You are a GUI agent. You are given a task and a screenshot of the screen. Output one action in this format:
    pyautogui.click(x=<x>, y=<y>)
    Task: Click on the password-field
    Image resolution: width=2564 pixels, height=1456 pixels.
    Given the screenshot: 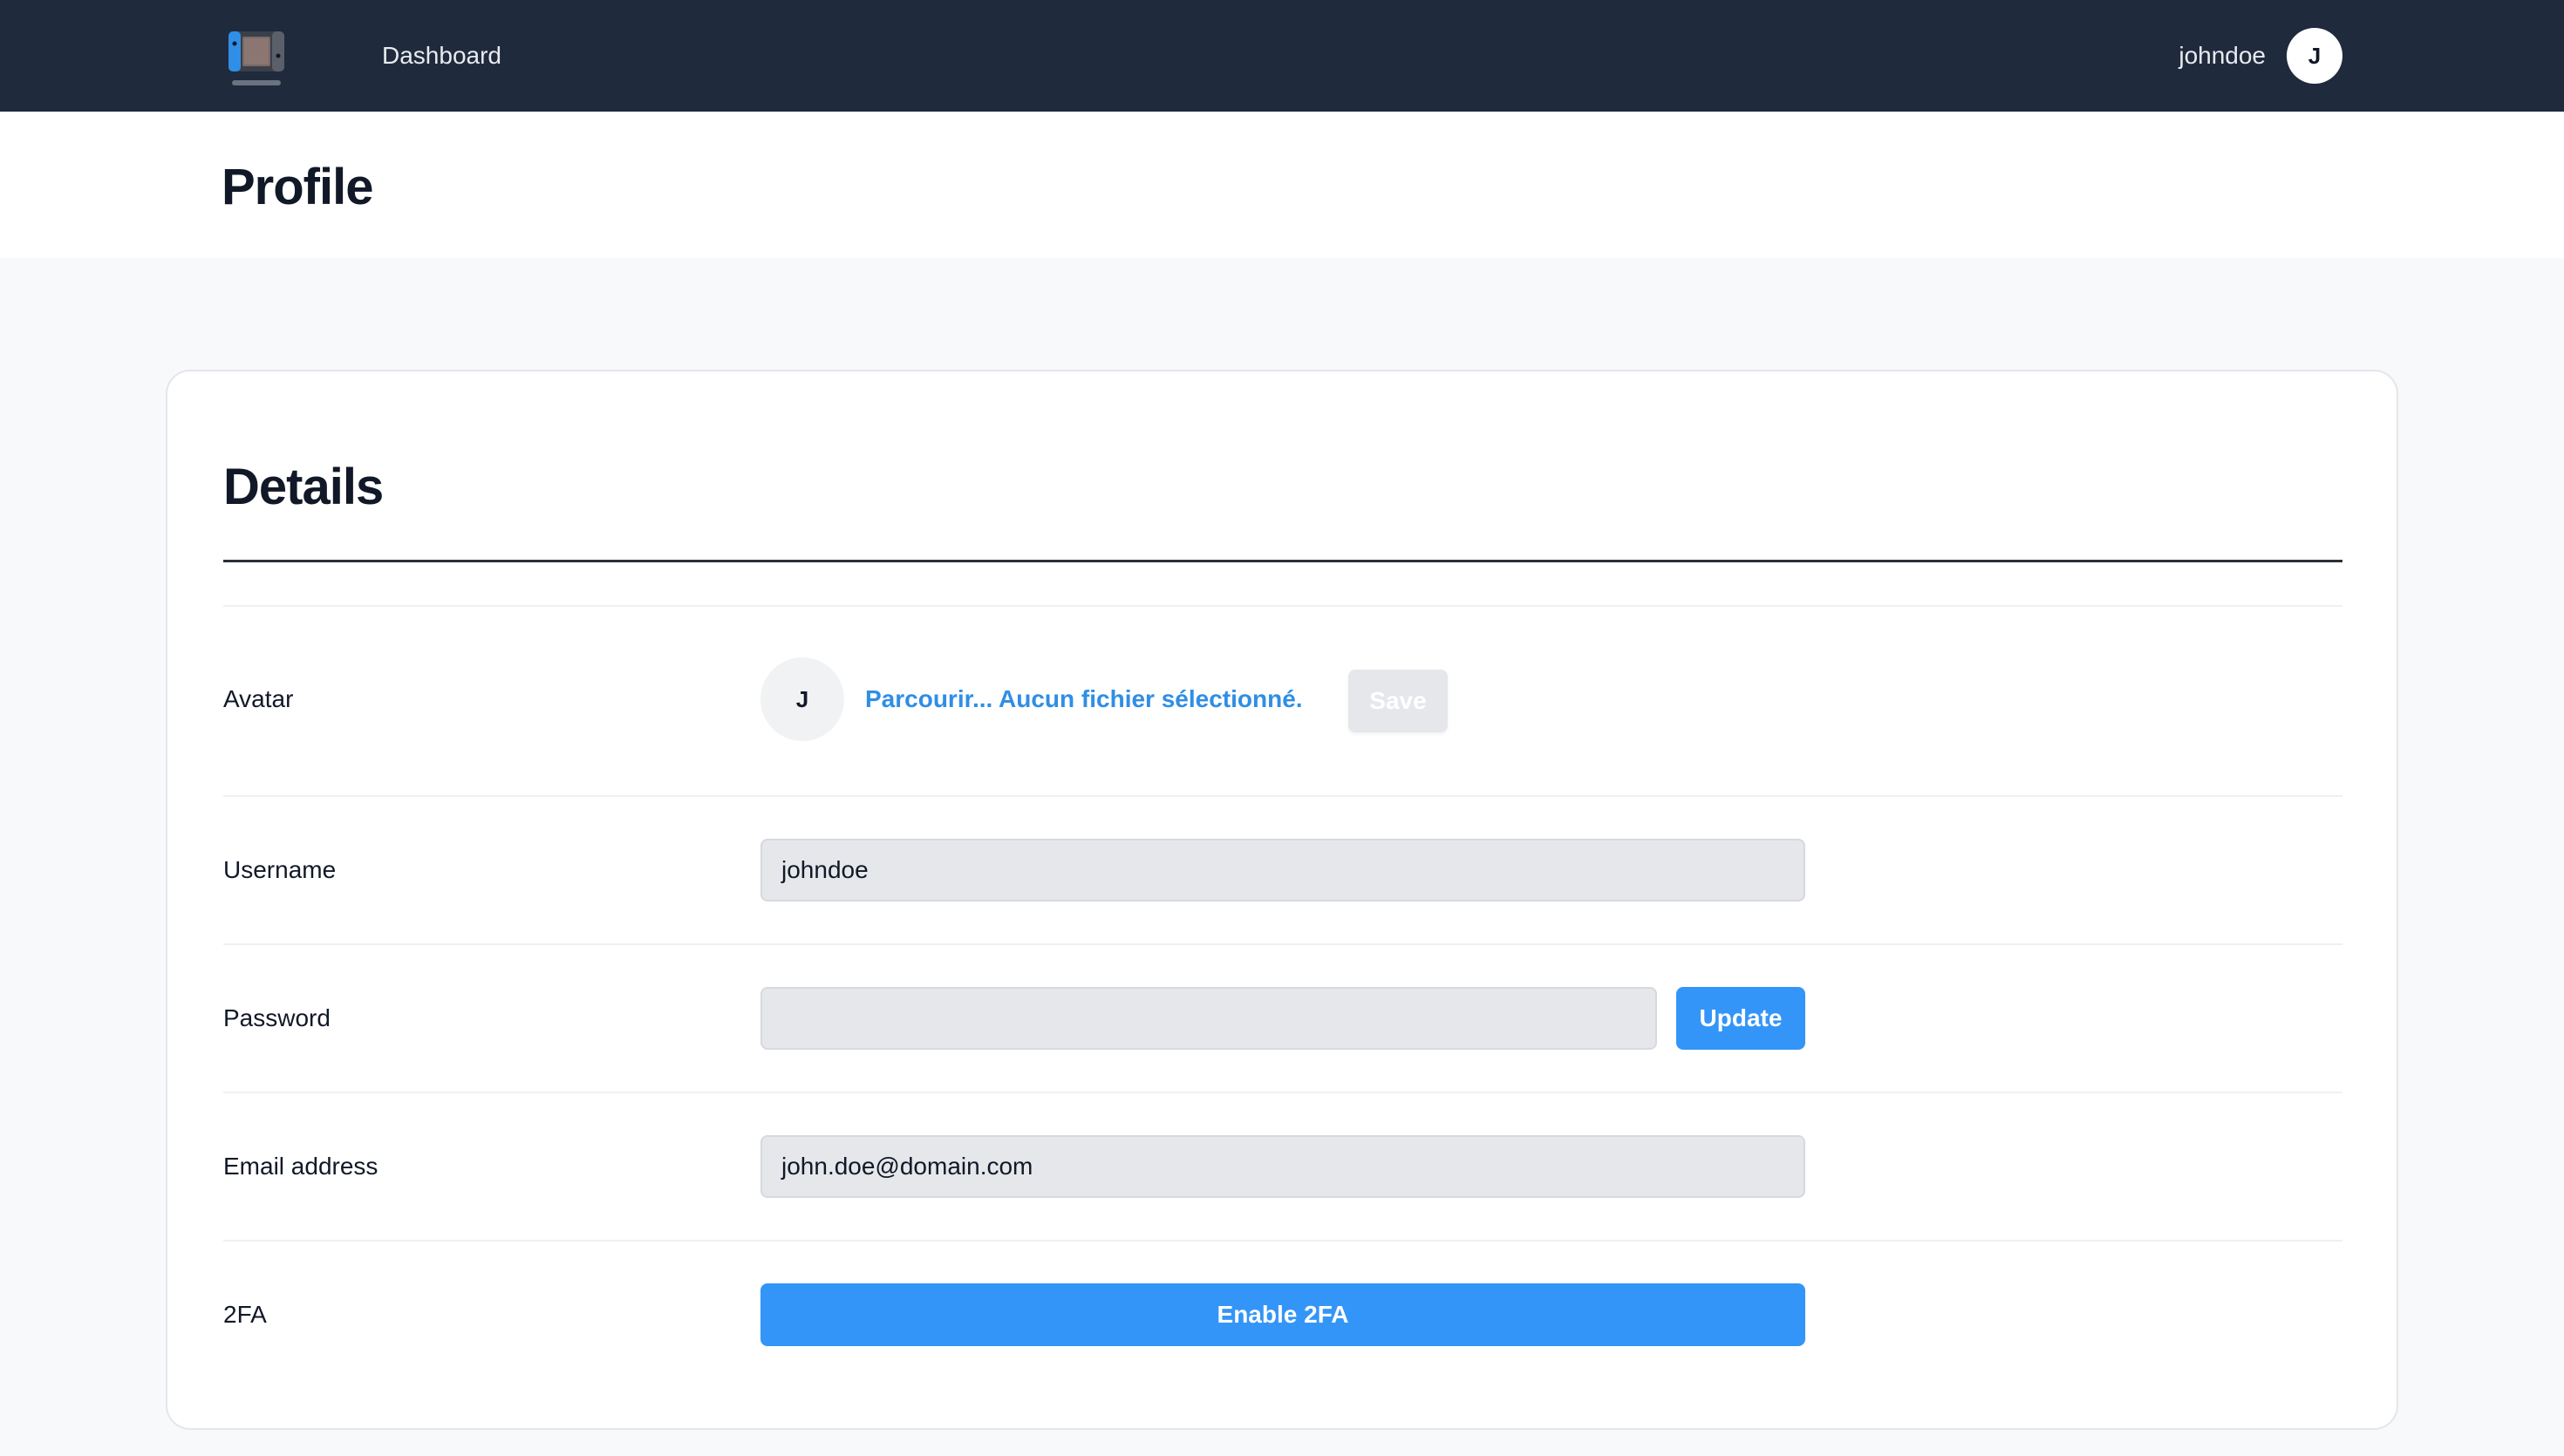 What is the action you would take?
    pyautogui.click(x=1208, y=1018)
    